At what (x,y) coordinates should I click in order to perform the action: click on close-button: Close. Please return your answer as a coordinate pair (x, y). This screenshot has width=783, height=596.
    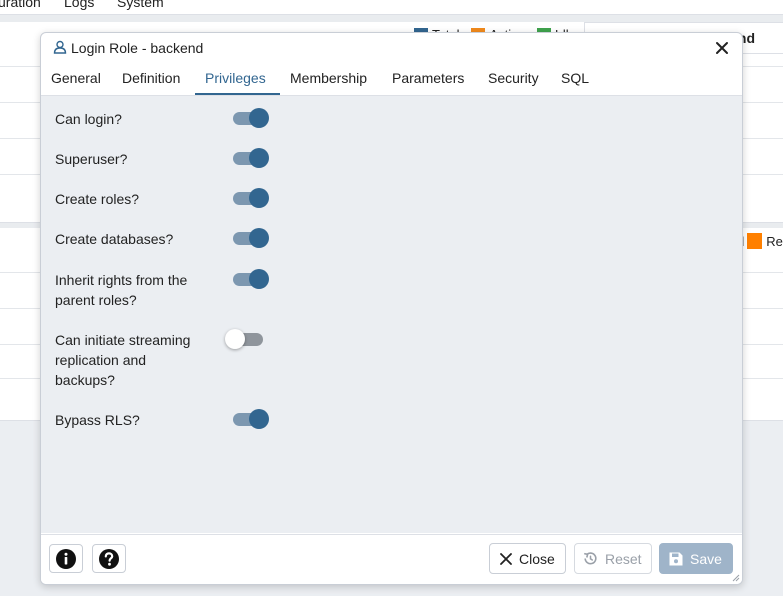
    Looking at the image, I should click on (527, 558).